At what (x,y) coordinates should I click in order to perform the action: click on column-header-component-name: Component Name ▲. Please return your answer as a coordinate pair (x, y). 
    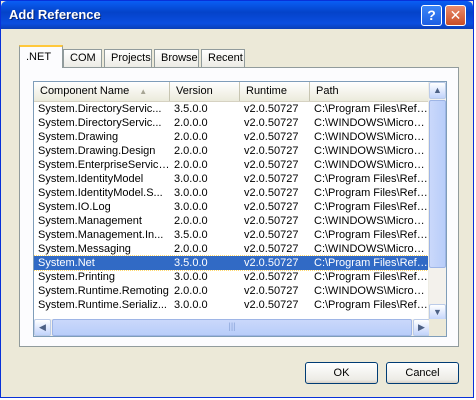
    Looking at the image, I should click on (102, 91).